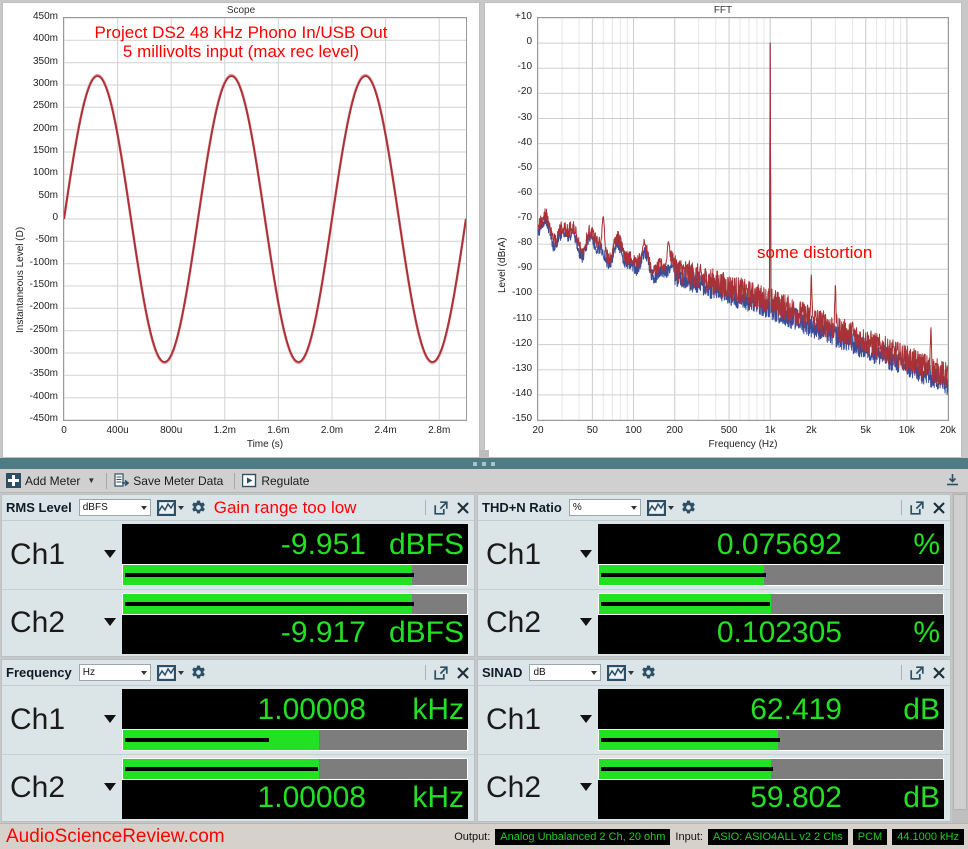 The width and height of the screenshot is (968, 849). I want to click on output-value: Analog Unbalanced 2 Ch, 20 ohm, so click(583, 836).